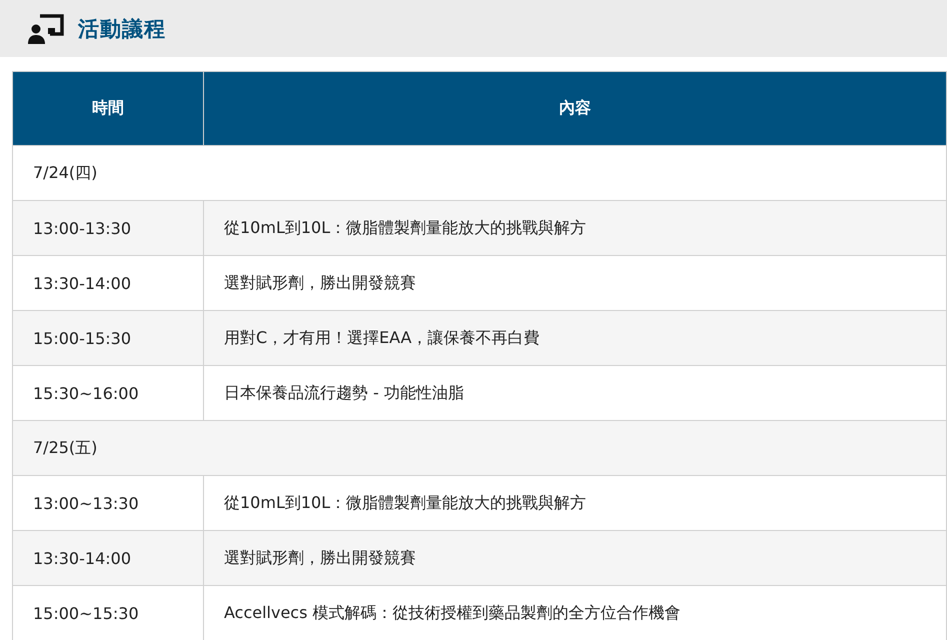 Image resolution: width=947 pixels, height=640 pixels. What do you see at coordinates (108, 228) in the screenshot?
I see `time-cell: 13:00-13:30` at bounding box center [108, 228].